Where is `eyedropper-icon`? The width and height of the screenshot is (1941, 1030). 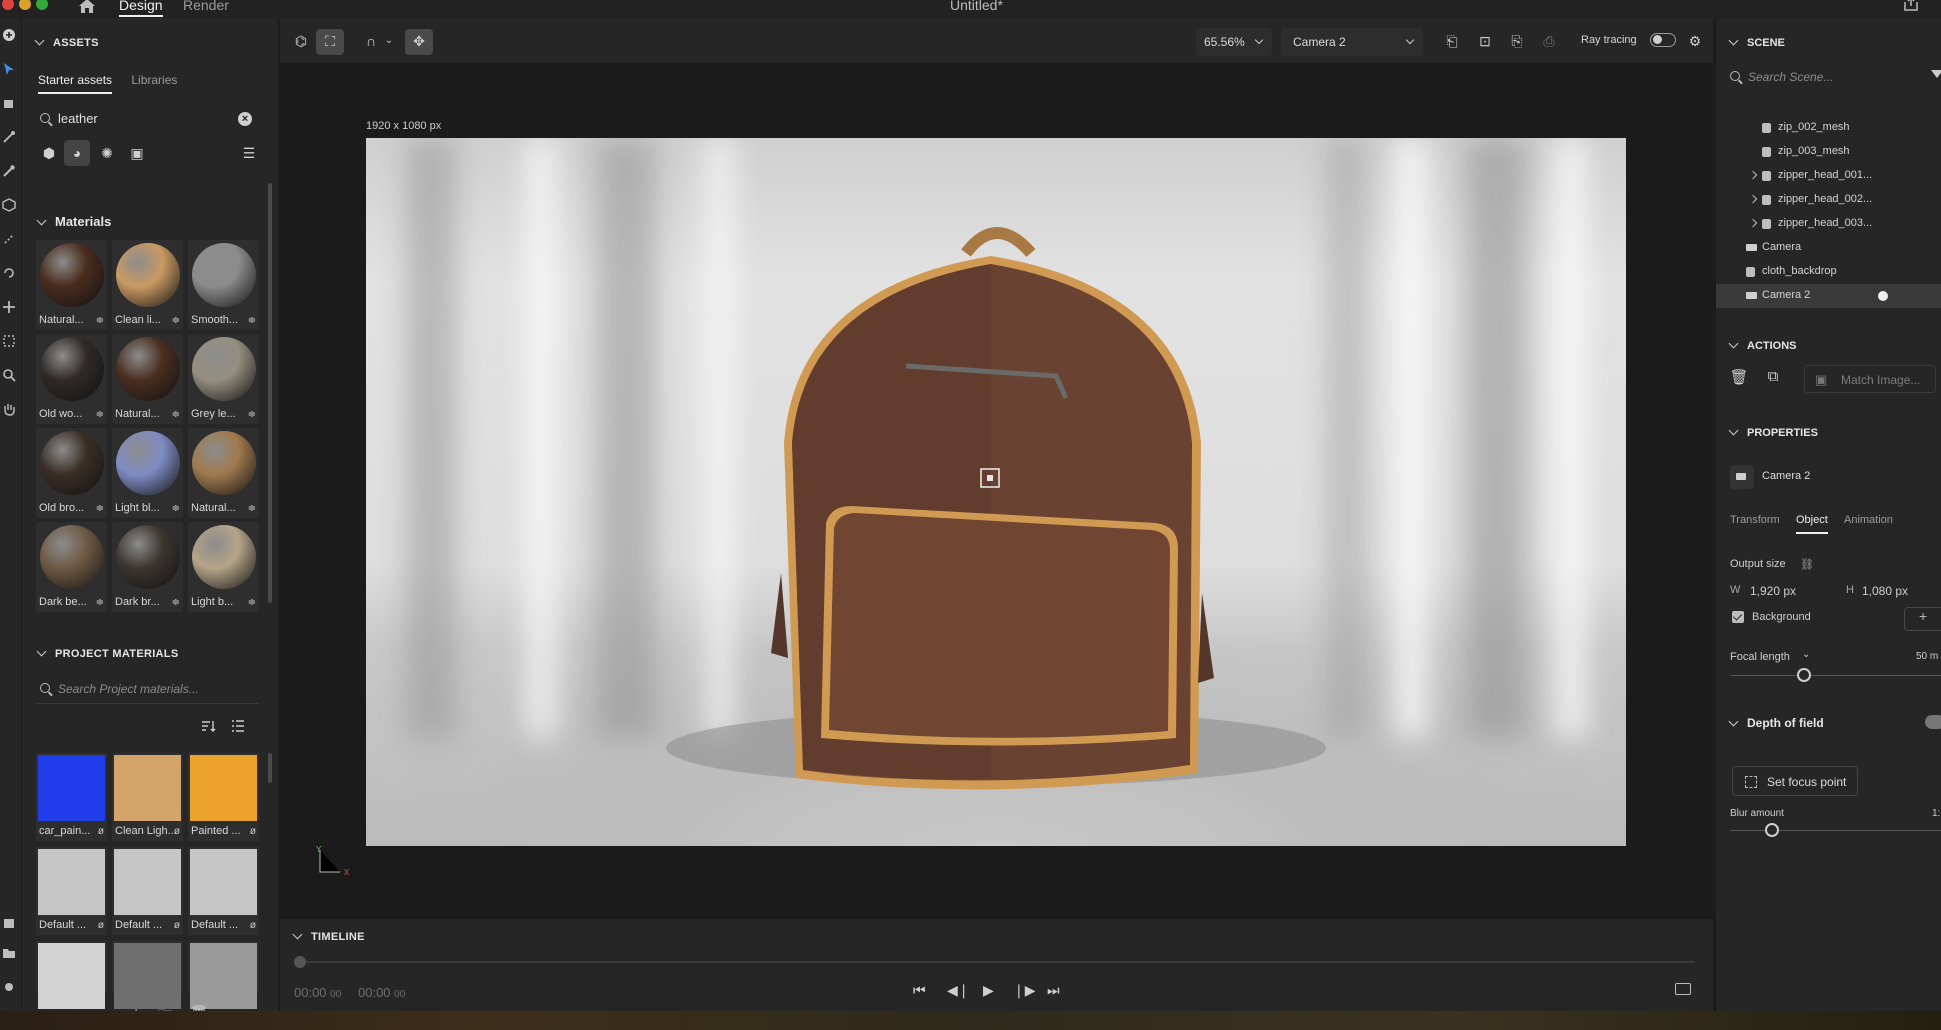
eyedropper-icon is located at coordinates (9, 171).